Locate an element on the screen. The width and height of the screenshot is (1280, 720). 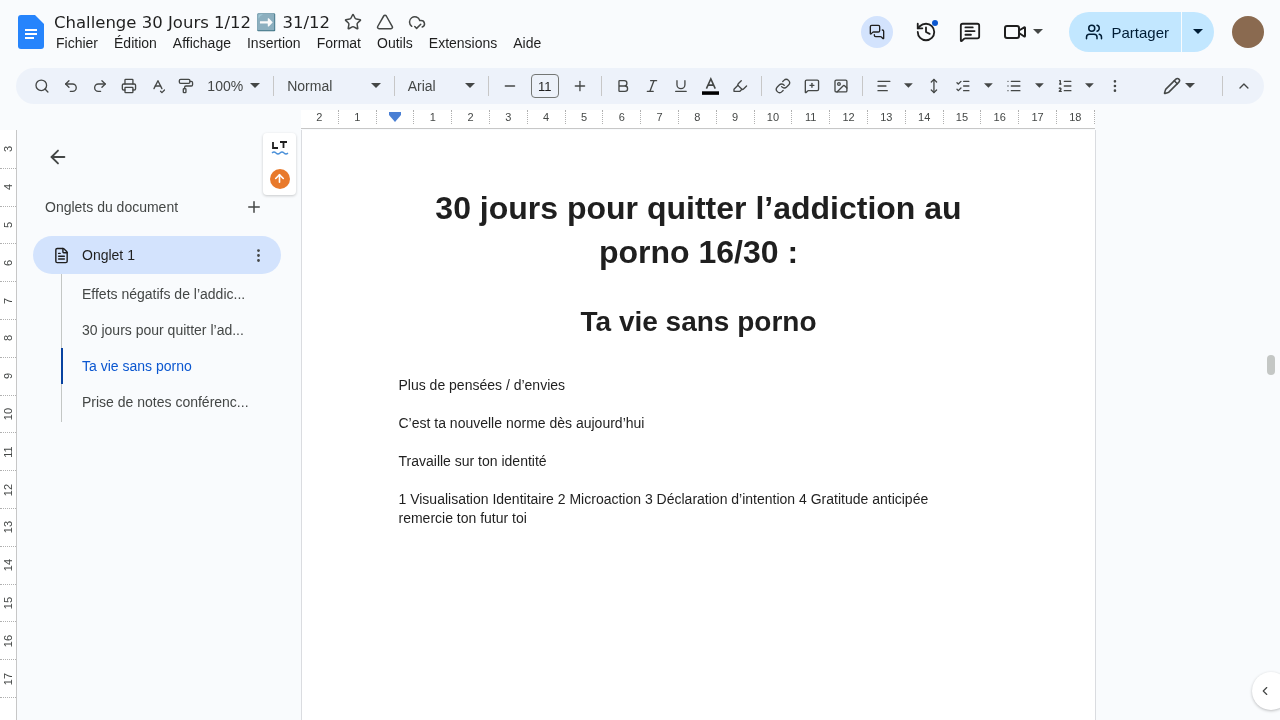
add-comment-icon is located at coordinates (811, 86).